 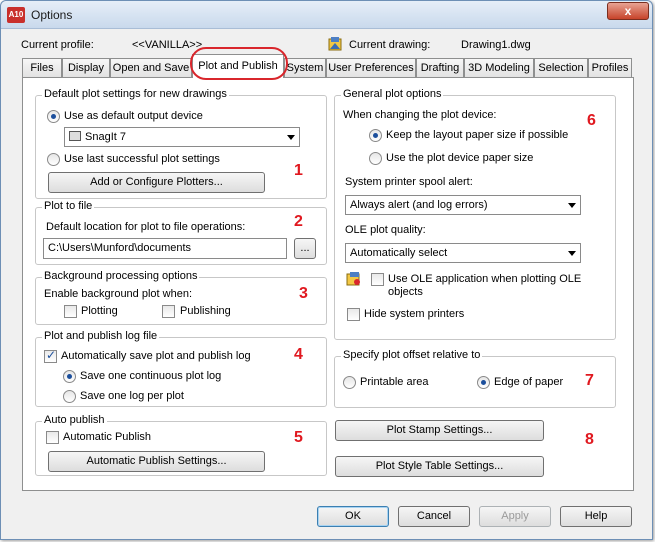 I want to click on cancel-button: Cancel, so click(x=434, y=516).